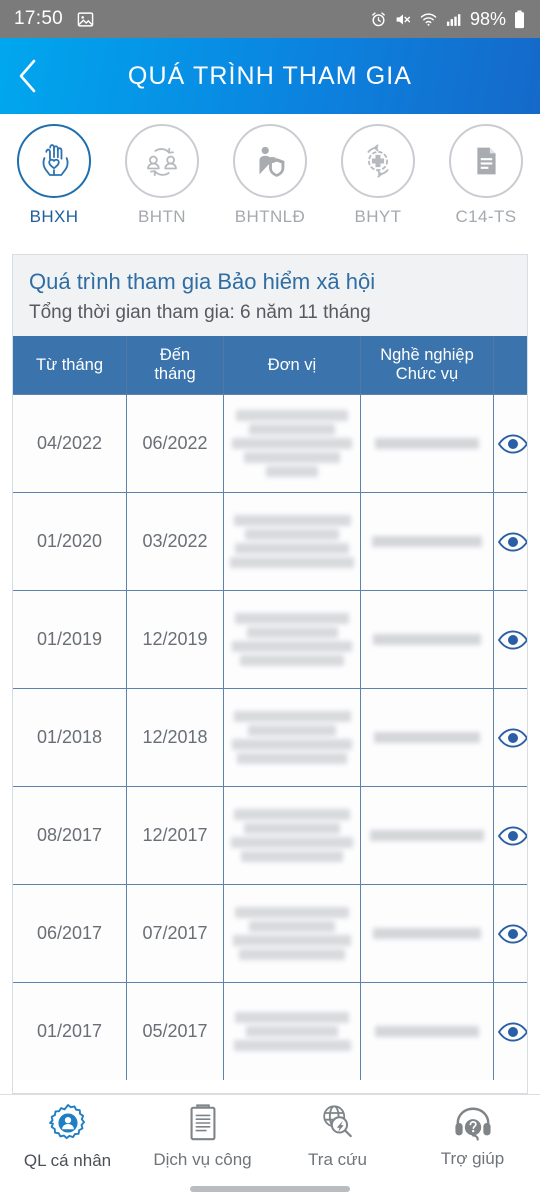 The image size is (540, 1200). What do you see at coordinates (69, 639) in the screenshot?
I see `cell-from-month: 01/2019` at bounding box center [69, 639].